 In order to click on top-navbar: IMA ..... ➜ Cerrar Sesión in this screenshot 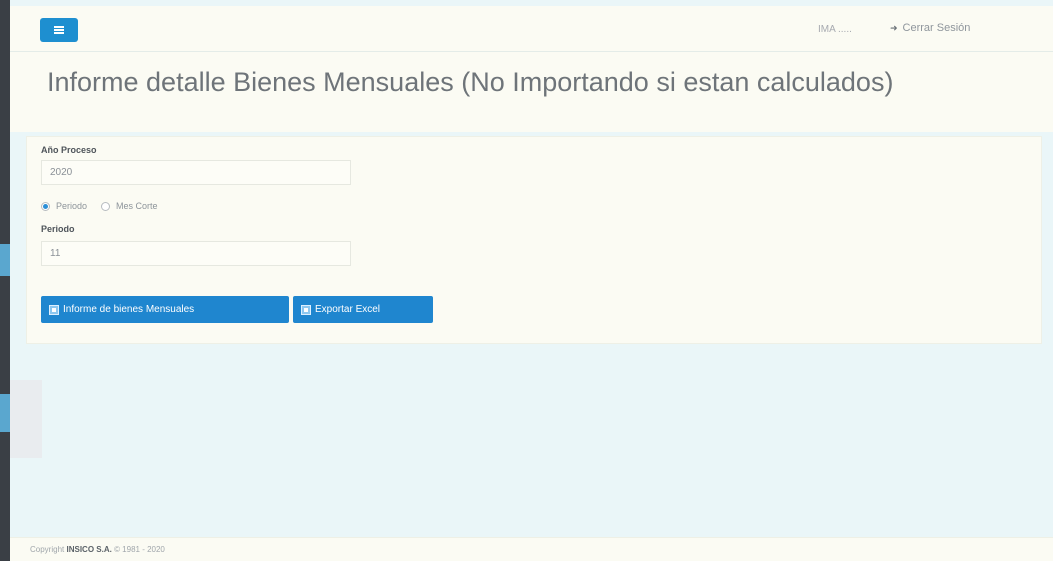, I will do `click(531, 29)`.